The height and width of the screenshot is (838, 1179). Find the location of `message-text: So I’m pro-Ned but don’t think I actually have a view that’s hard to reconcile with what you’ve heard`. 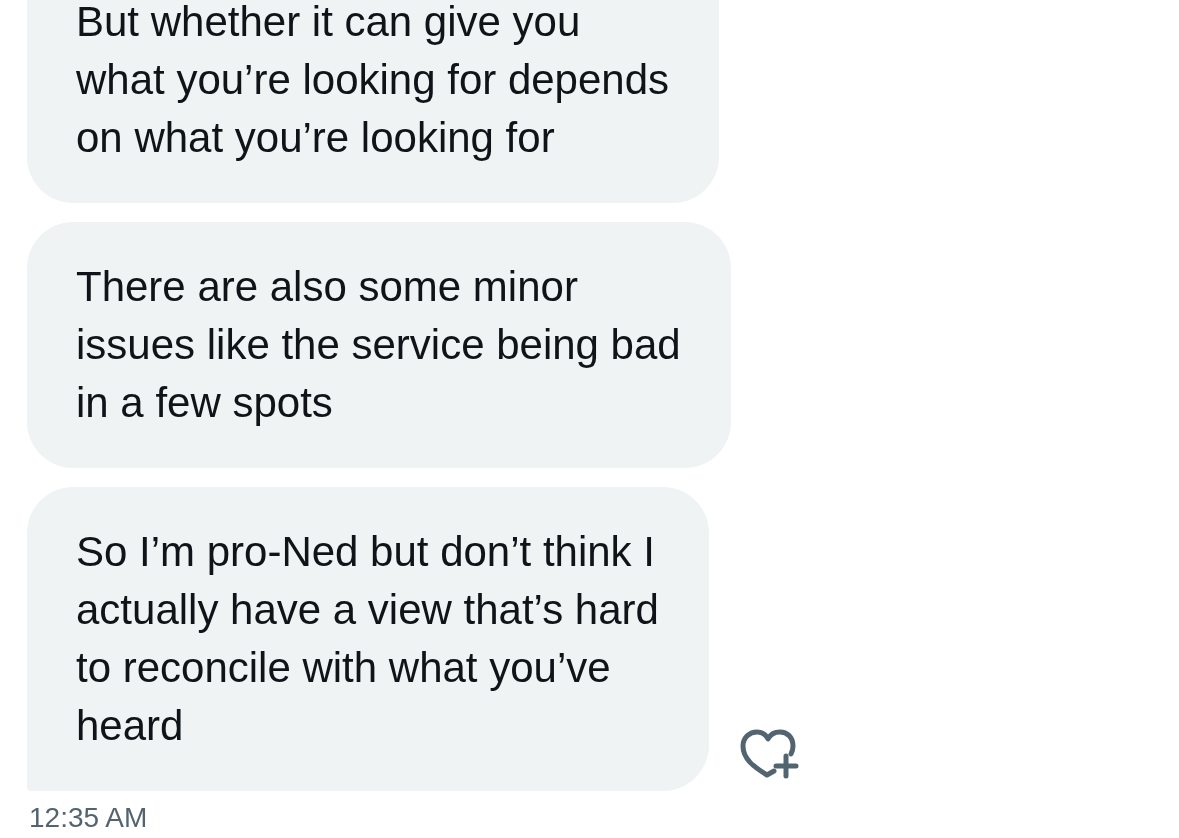

message-text: So I’m pro-Ned but don’t think I actually have a view that’s hard to reconcile with what you’ve heard is located at coordinates (367, 639).